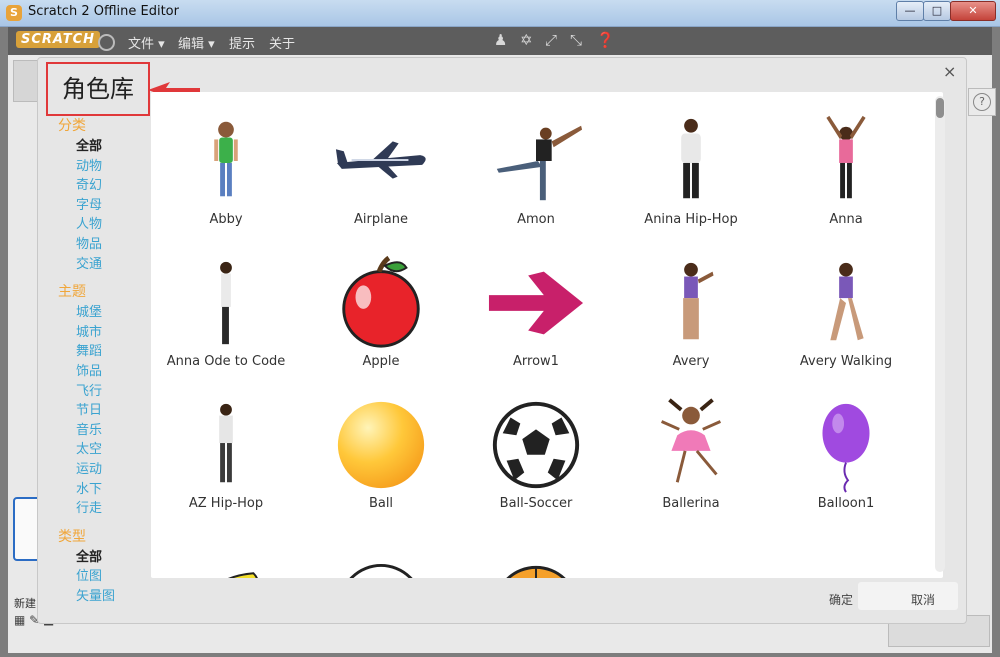 This screenshot has width=1000, height=657. What do you see at coordinates (381, 570) in the screenshot?
I see `baseball-icon` at bounding box center [381, 570].